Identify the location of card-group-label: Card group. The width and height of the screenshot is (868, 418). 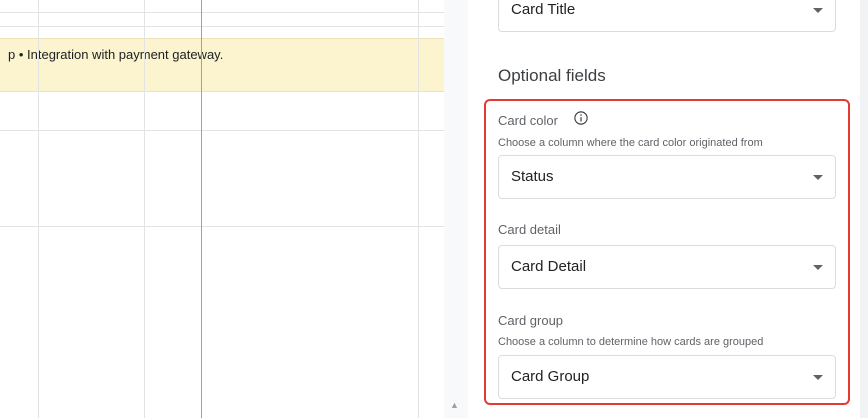
(531, 320).